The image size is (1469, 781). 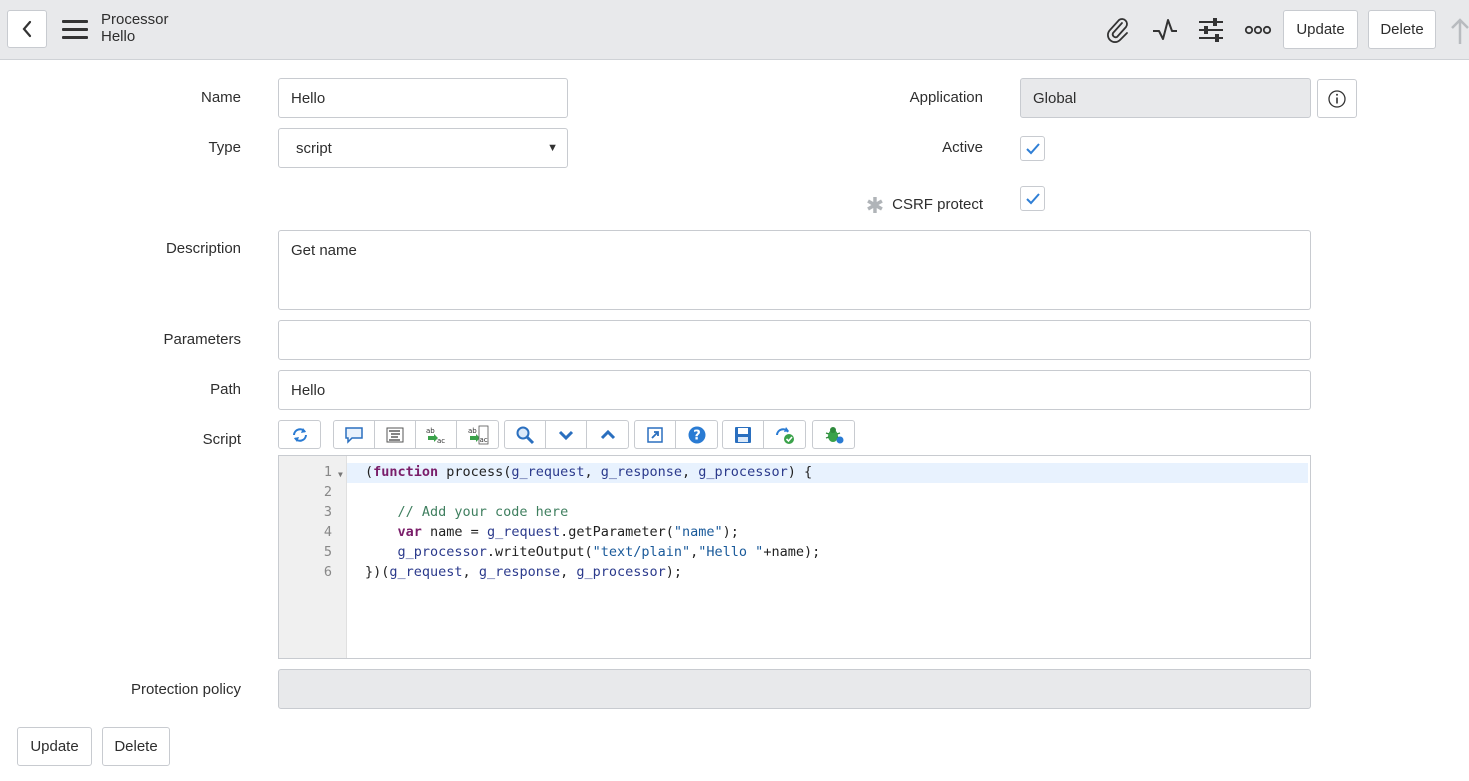 I want to click on chevron-up-icon, so click(x=607, y=434).